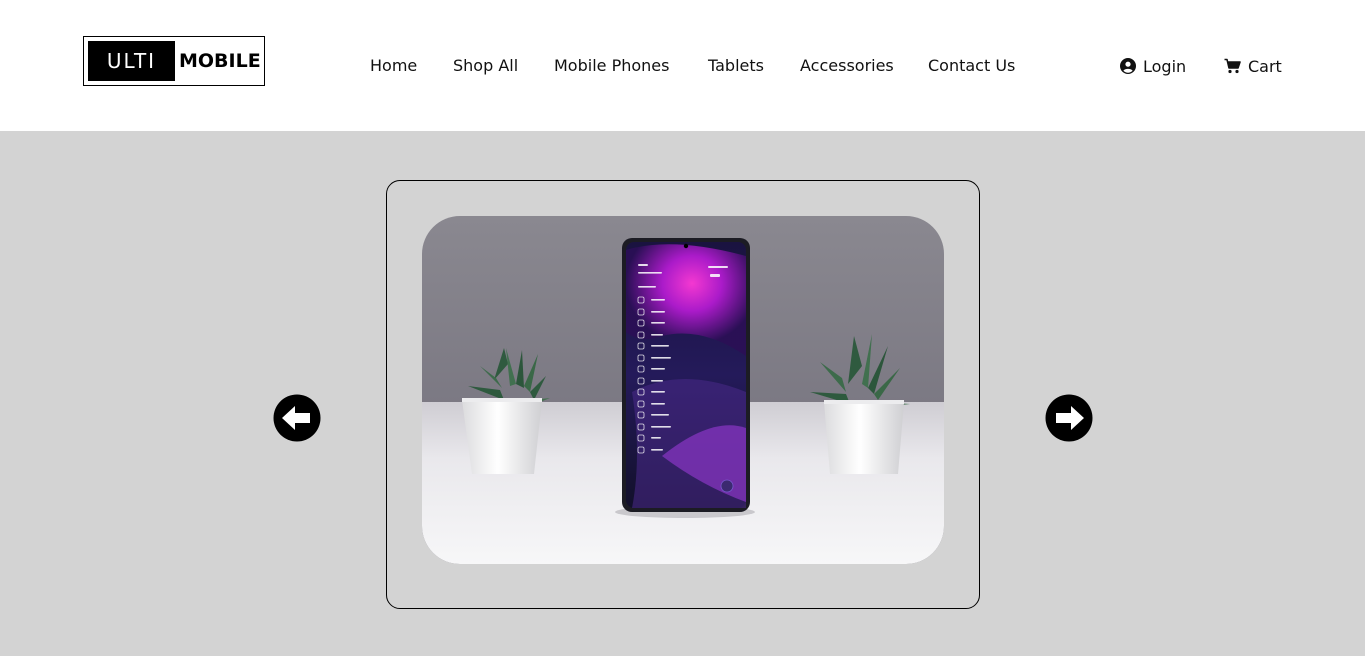  What do you see at coordinates (1165, 66) in the screenshot?
I see `login-label: Login` at bounding box center [1165, 66].